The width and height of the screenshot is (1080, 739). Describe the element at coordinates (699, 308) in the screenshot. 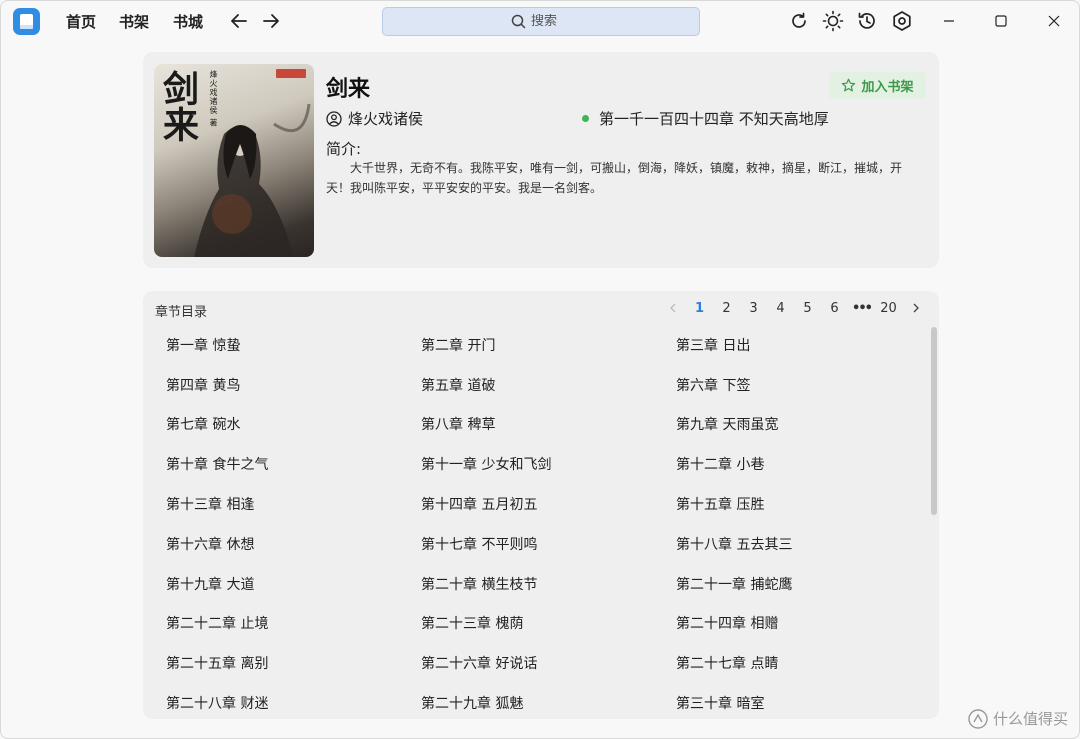

I see `page-1: 1` at that location.